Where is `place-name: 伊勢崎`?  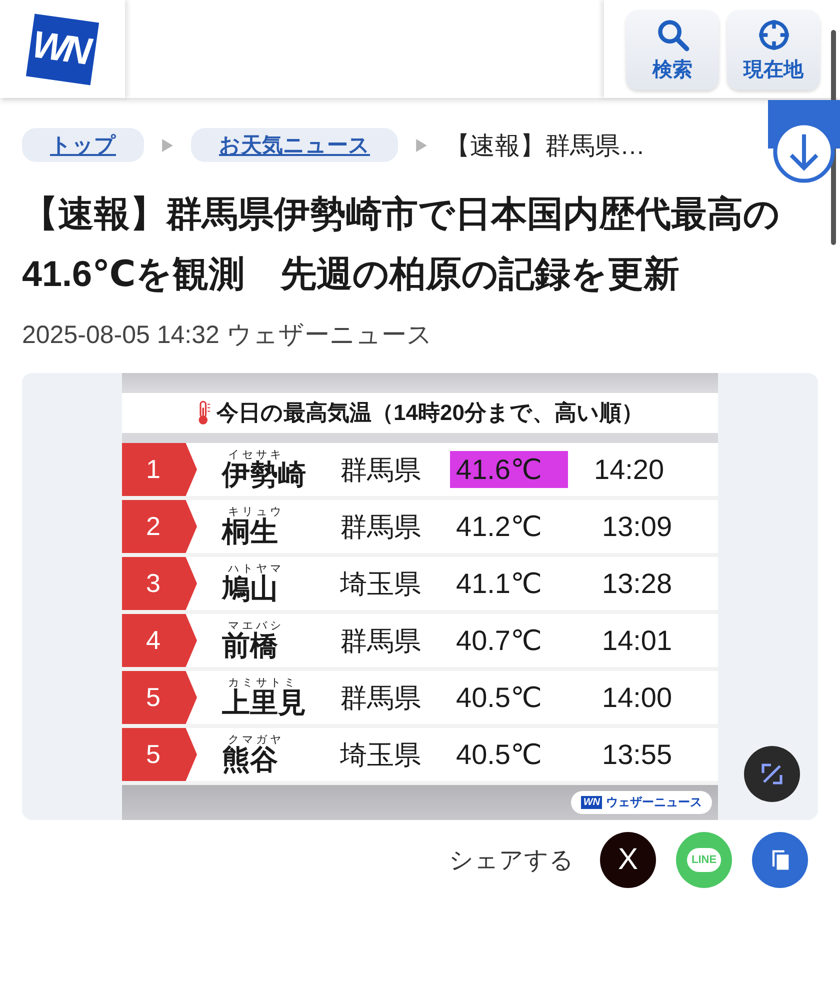 place-name: 伊勢崎 is located at coordinates (264, 475).